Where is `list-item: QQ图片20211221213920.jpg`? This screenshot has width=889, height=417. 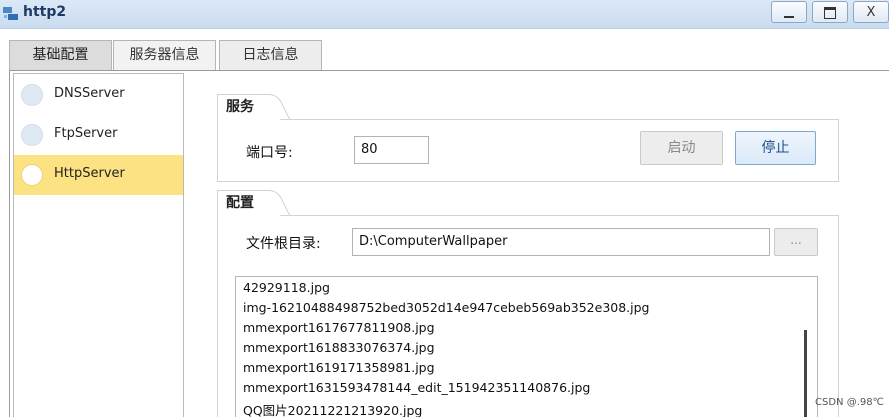 list-item: QQ图片20211221213920.jpg is located at coordinates (332, 408).